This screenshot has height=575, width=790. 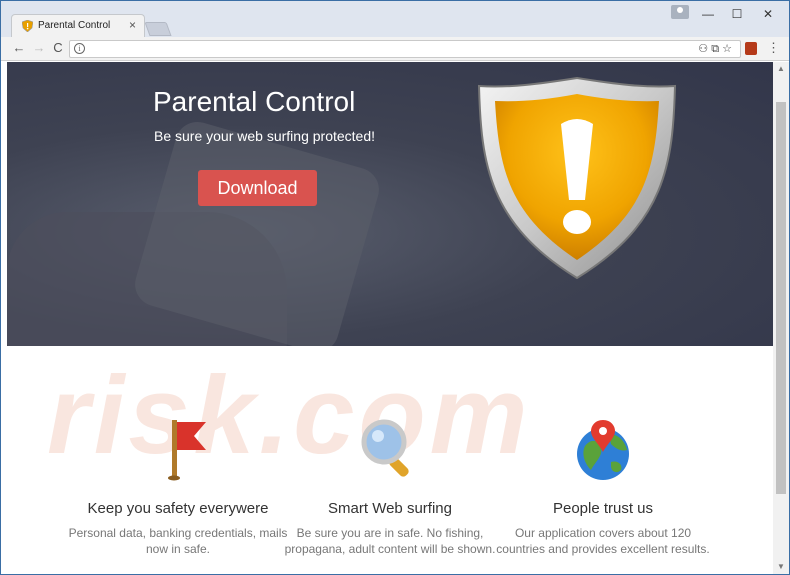 I want to click on site-info-icon: i, so click(x=79, y=48).